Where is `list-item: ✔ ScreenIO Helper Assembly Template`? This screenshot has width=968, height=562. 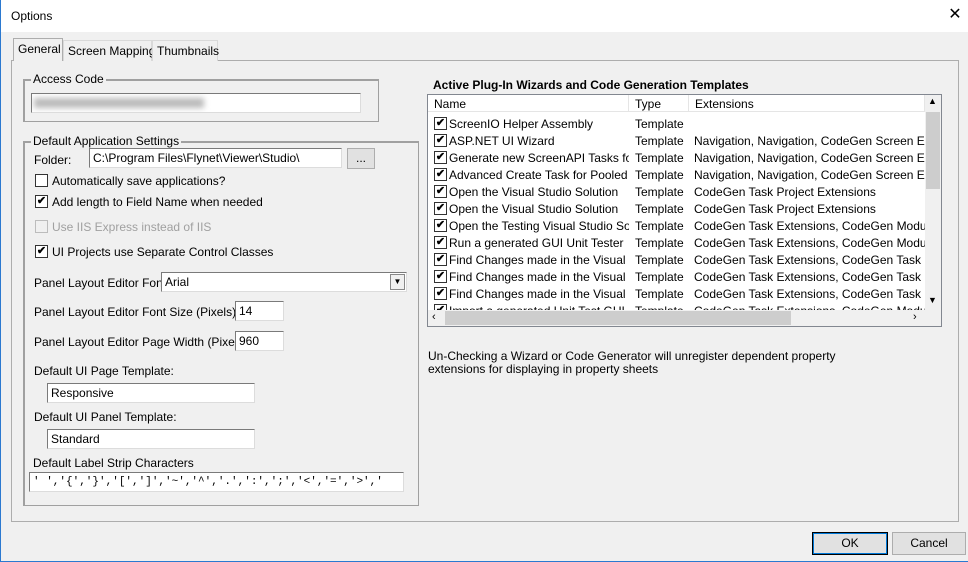
list-item: ✔ ScreenIO Helper Assembly Template is located at coordinates (676, 123).